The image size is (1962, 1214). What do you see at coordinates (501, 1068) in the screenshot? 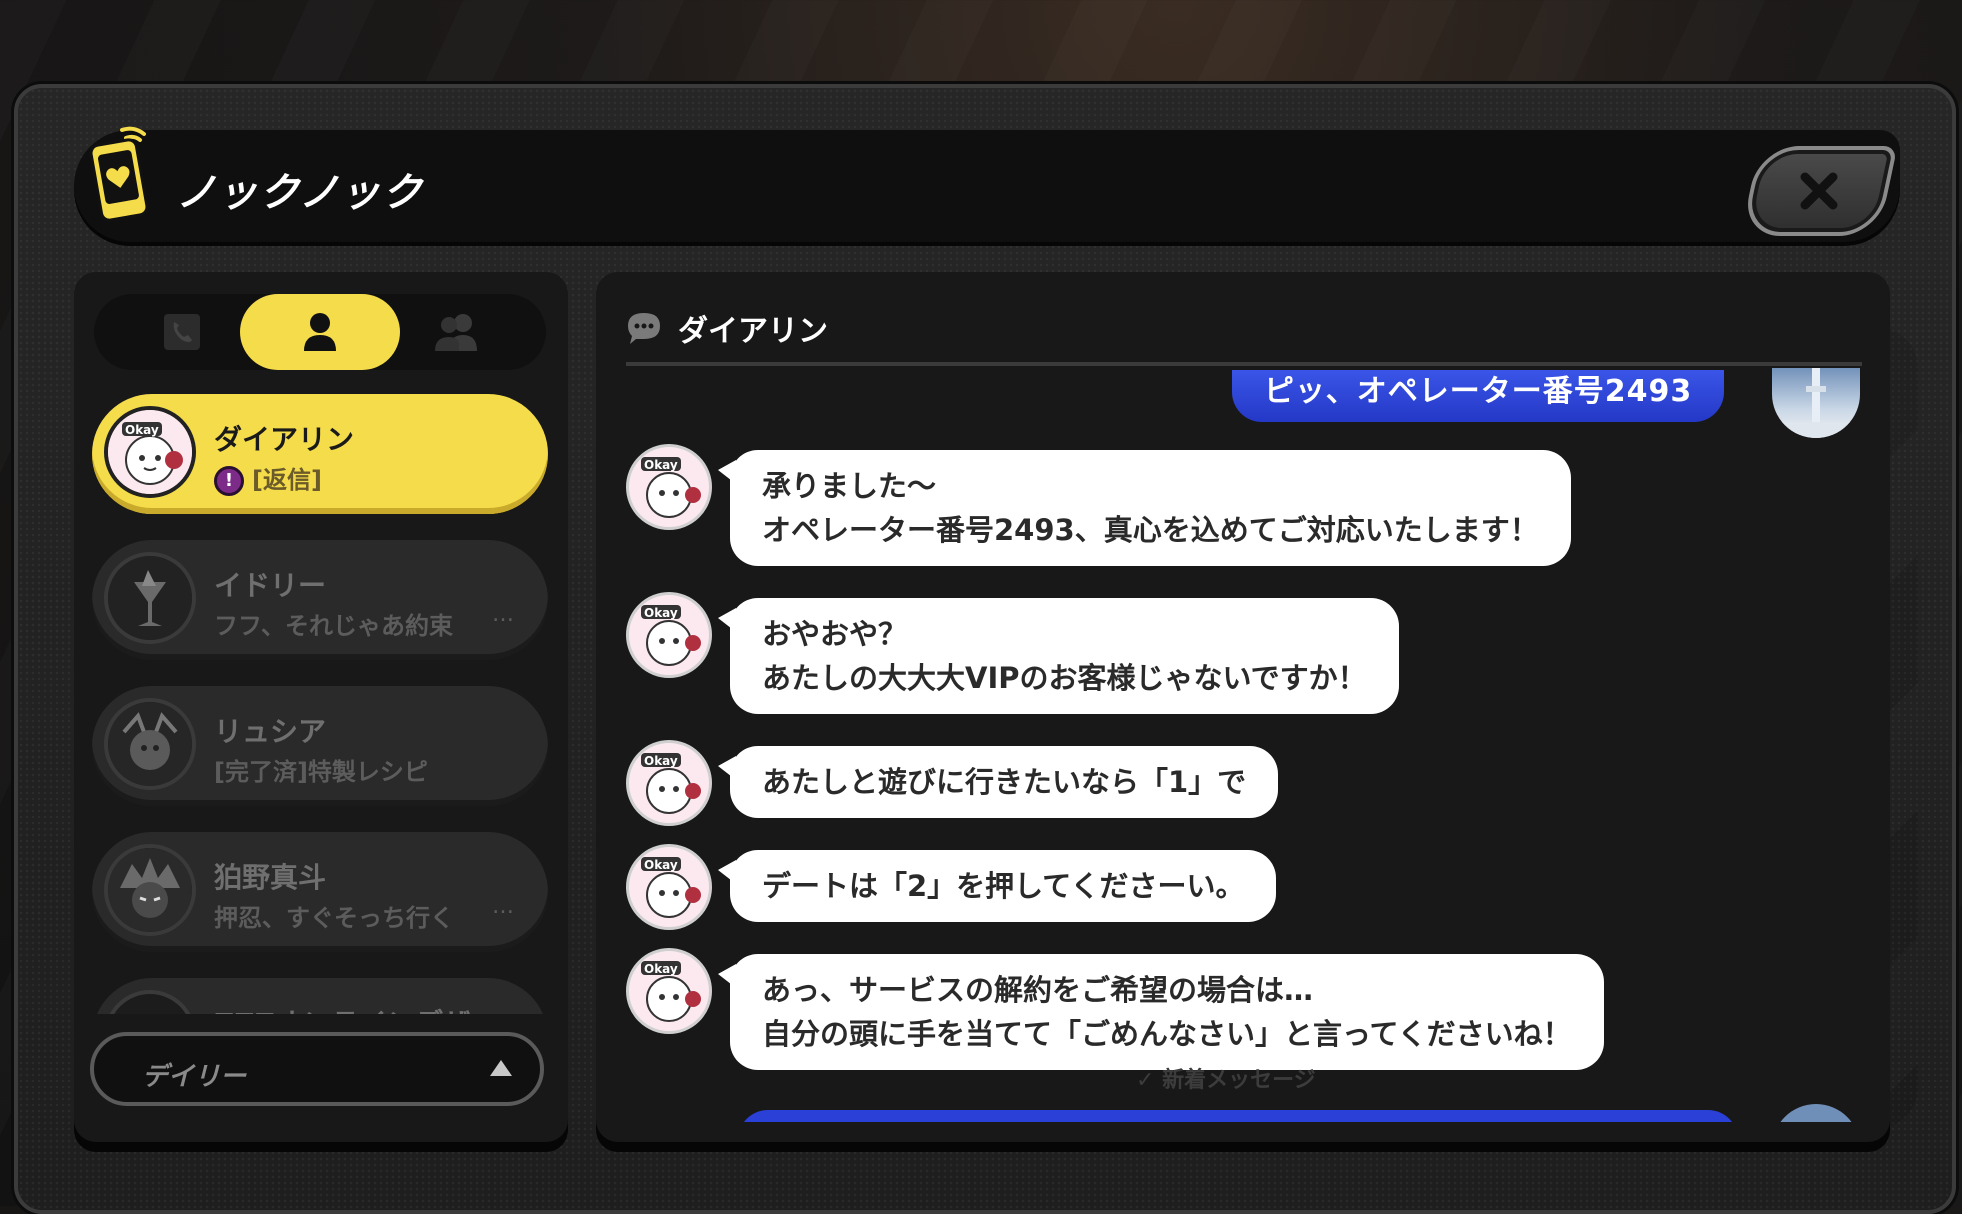
I see `triangle-up-icon` at bounding box center [501, 1068].